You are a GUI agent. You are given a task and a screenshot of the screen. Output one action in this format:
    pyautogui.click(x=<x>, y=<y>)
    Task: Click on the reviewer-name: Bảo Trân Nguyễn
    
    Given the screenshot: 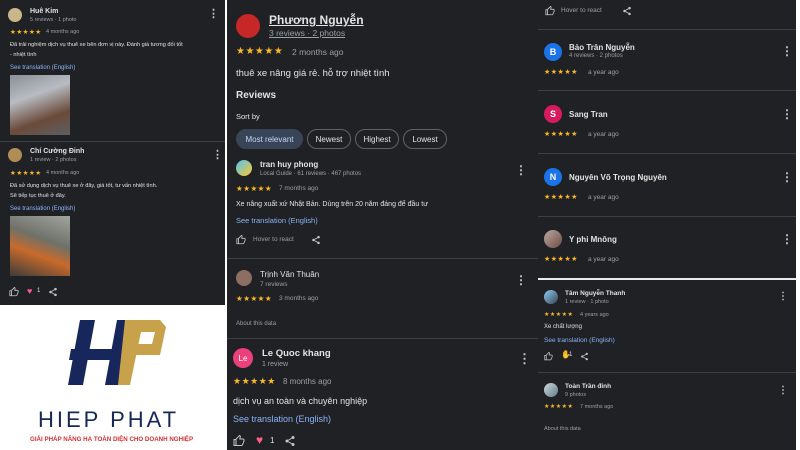 What is the action you would take?
    pyautogui.click(x=602, y=47)
    